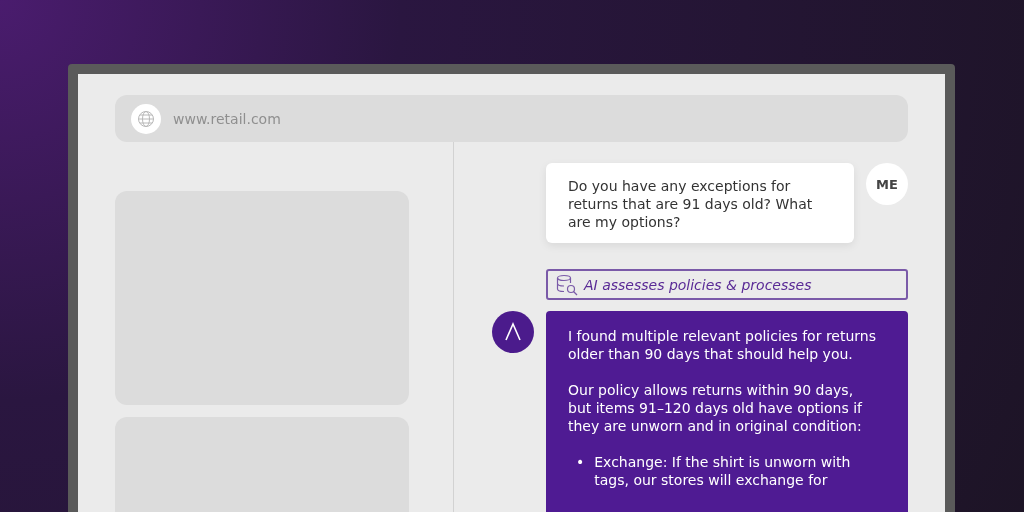 This screenshot has height=512, width=1024. I want to click on message-text: Do you have any exceptions for returns that are 91 days old? What are my options?, so click(691, 204).